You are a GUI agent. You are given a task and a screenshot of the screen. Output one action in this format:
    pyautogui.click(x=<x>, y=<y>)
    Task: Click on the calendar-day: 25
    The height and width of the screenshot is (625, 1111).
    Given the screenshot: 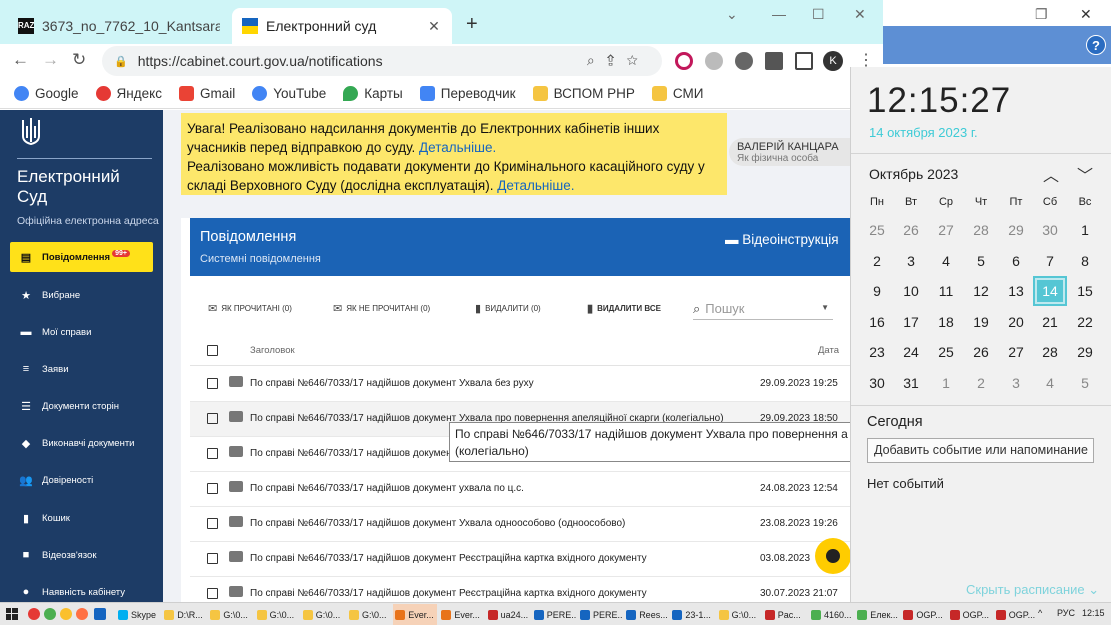 What is the action you would take?
    pyautogui.click(x=877, y=230)
    